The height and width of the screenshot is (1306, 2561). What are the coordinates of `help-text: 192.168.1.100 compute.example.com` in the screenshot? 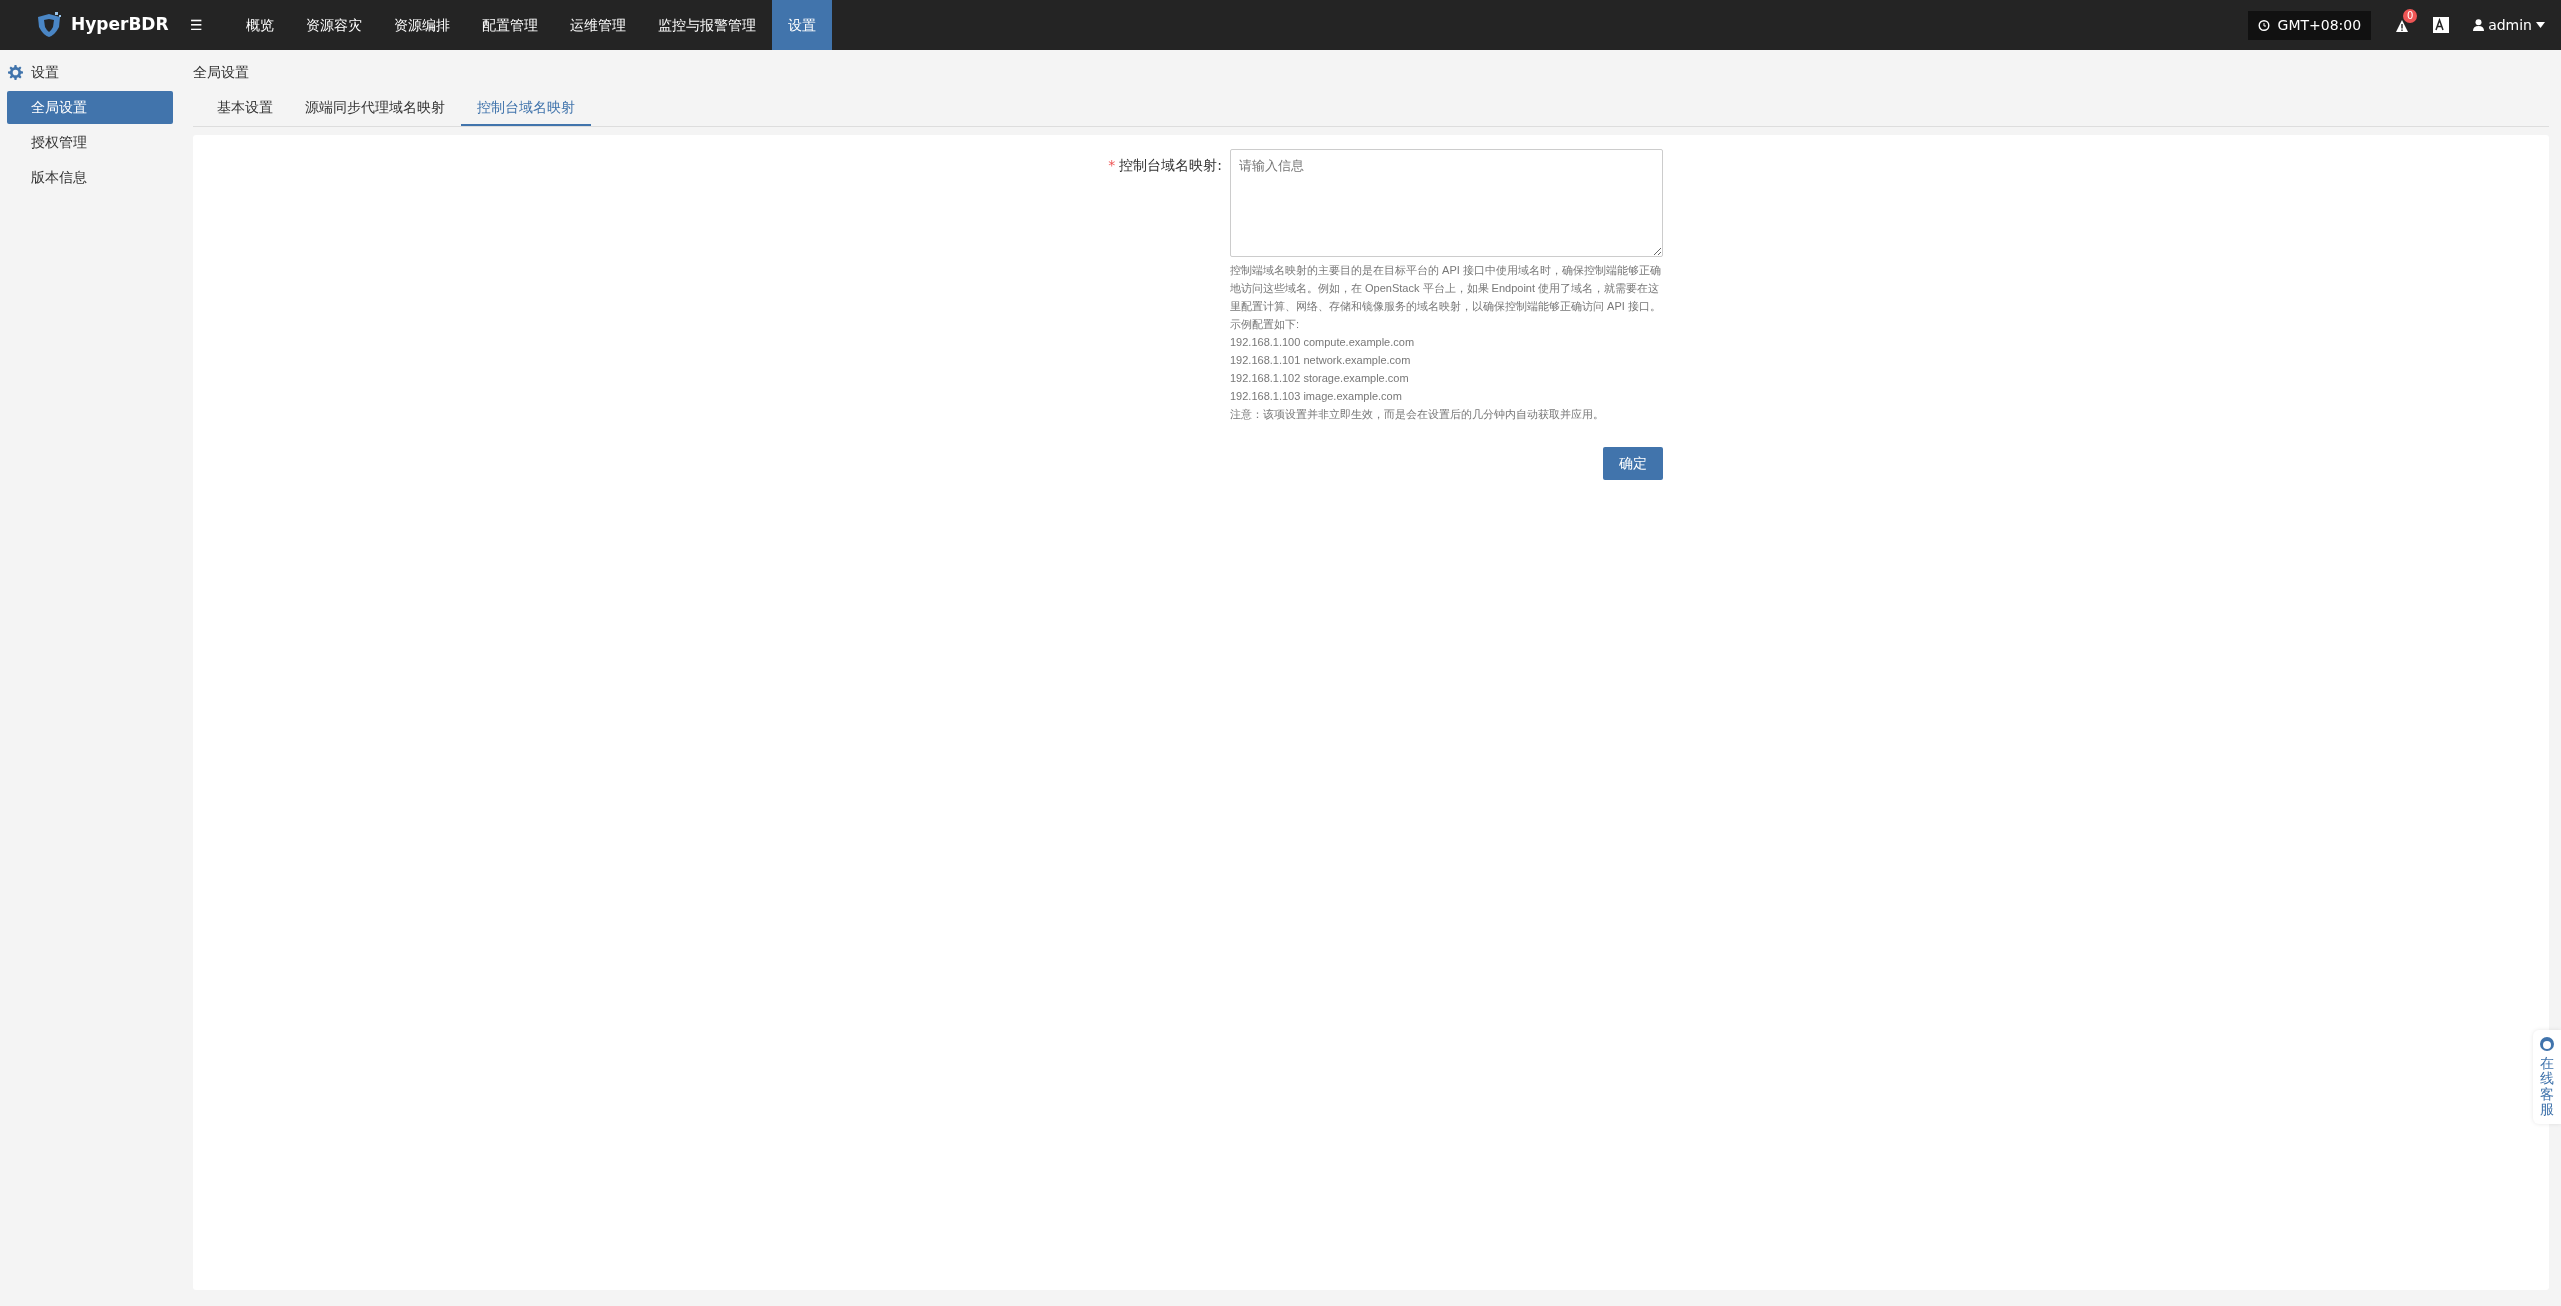 It's located at (1323, 342).